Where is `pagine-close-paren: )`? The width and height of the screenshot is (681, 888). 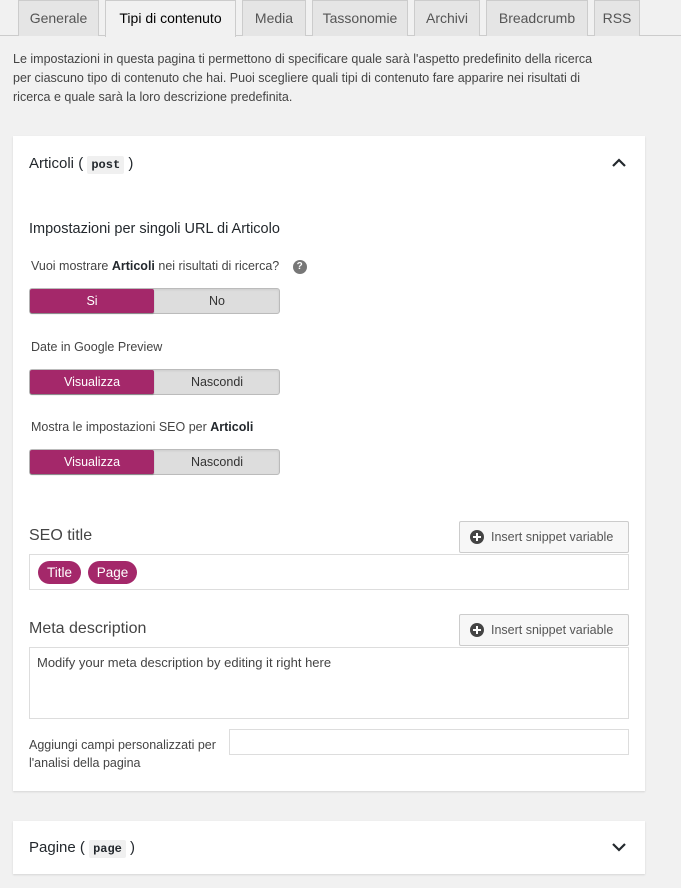 pagine-close-paren: ) is located at coordinates (133, 847).